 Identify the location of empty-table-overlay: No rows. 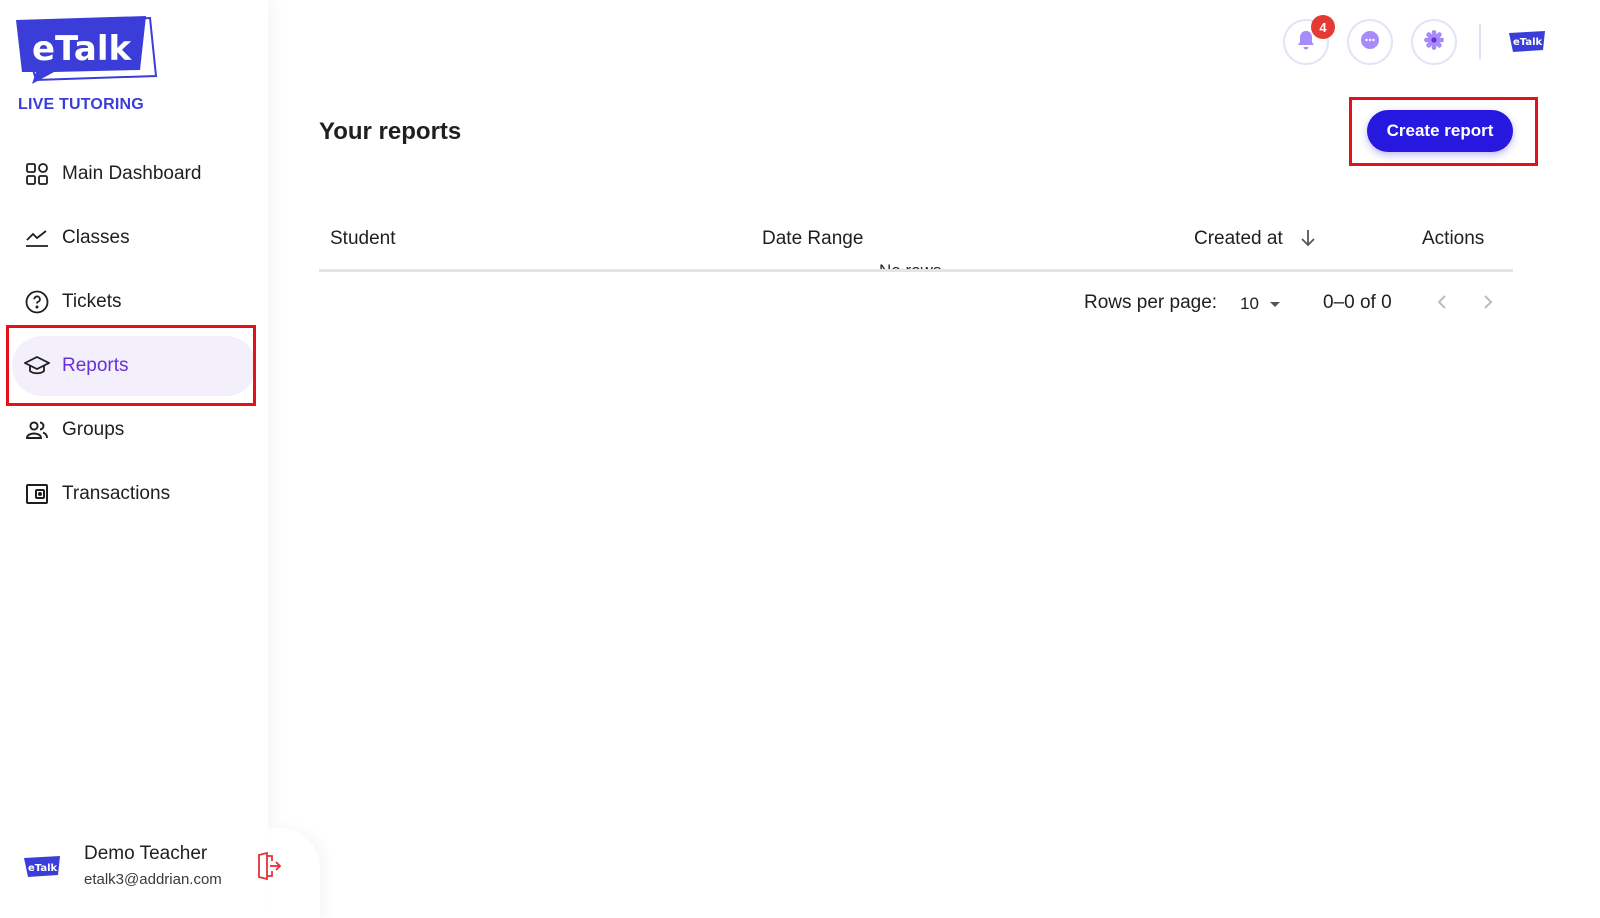
(920, 263).